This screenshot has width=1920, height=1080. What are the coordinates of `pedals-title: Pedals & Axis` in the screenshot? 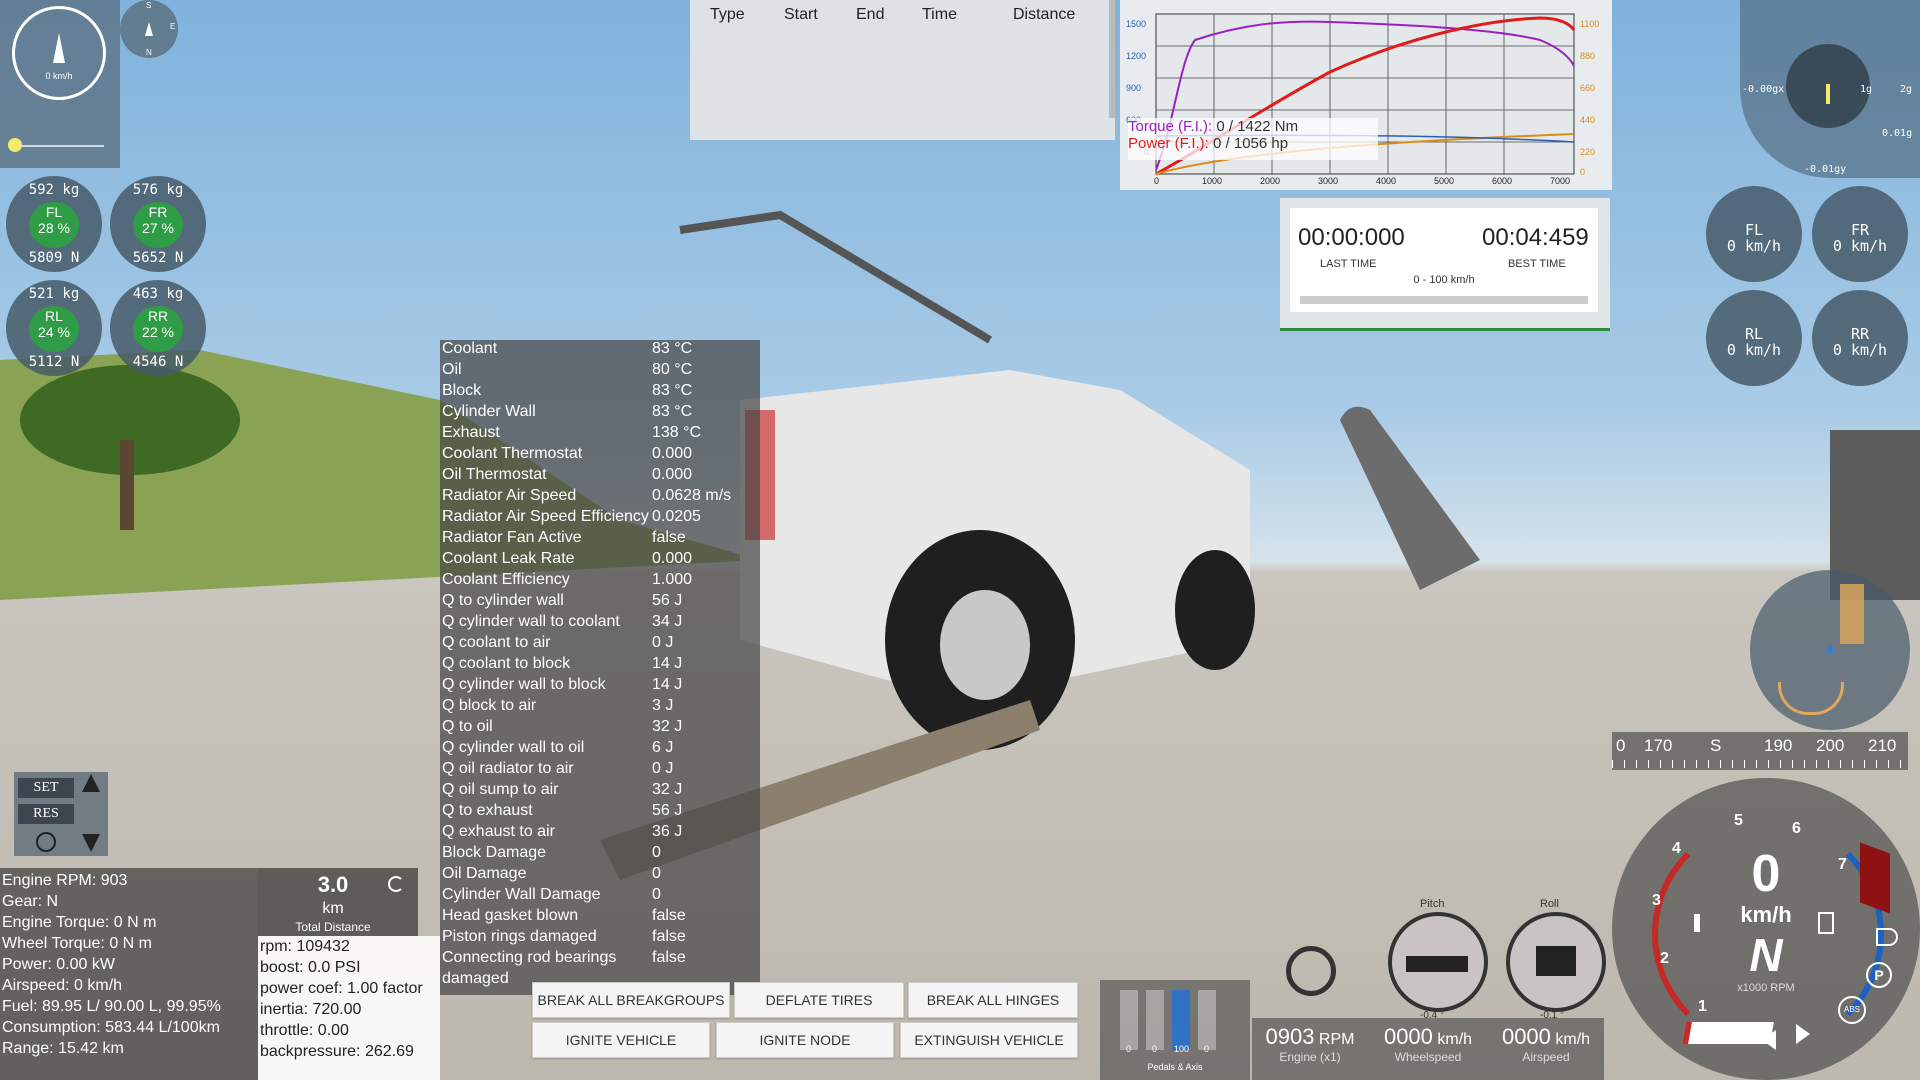 It's located at (1175, 1067).